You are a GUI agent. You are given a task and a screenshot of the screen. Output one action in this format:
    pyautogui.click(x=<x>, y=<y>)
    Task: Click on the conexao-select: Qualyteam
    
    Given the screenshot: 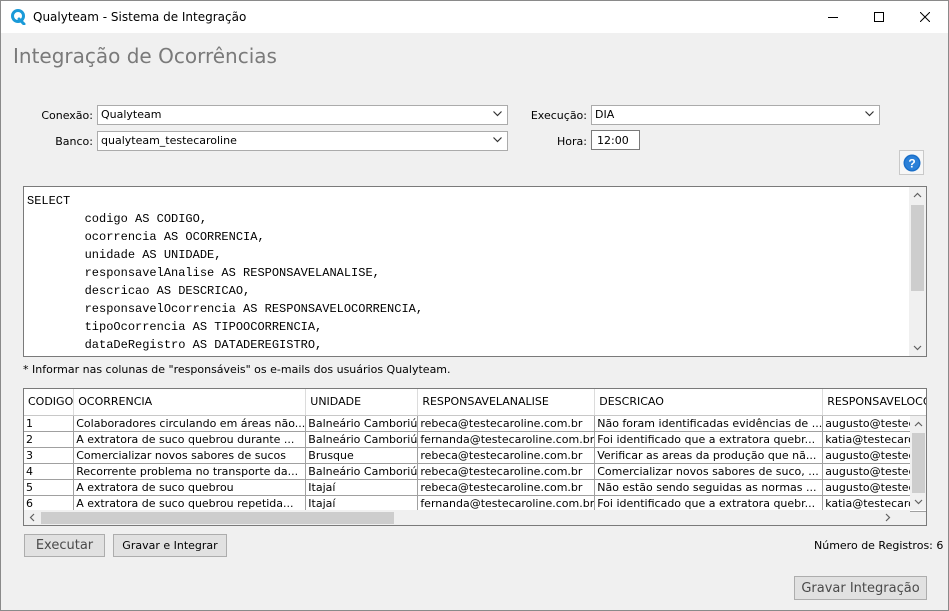 What is the action you would take?
    pyautogui.click(x=302, y=115)
    